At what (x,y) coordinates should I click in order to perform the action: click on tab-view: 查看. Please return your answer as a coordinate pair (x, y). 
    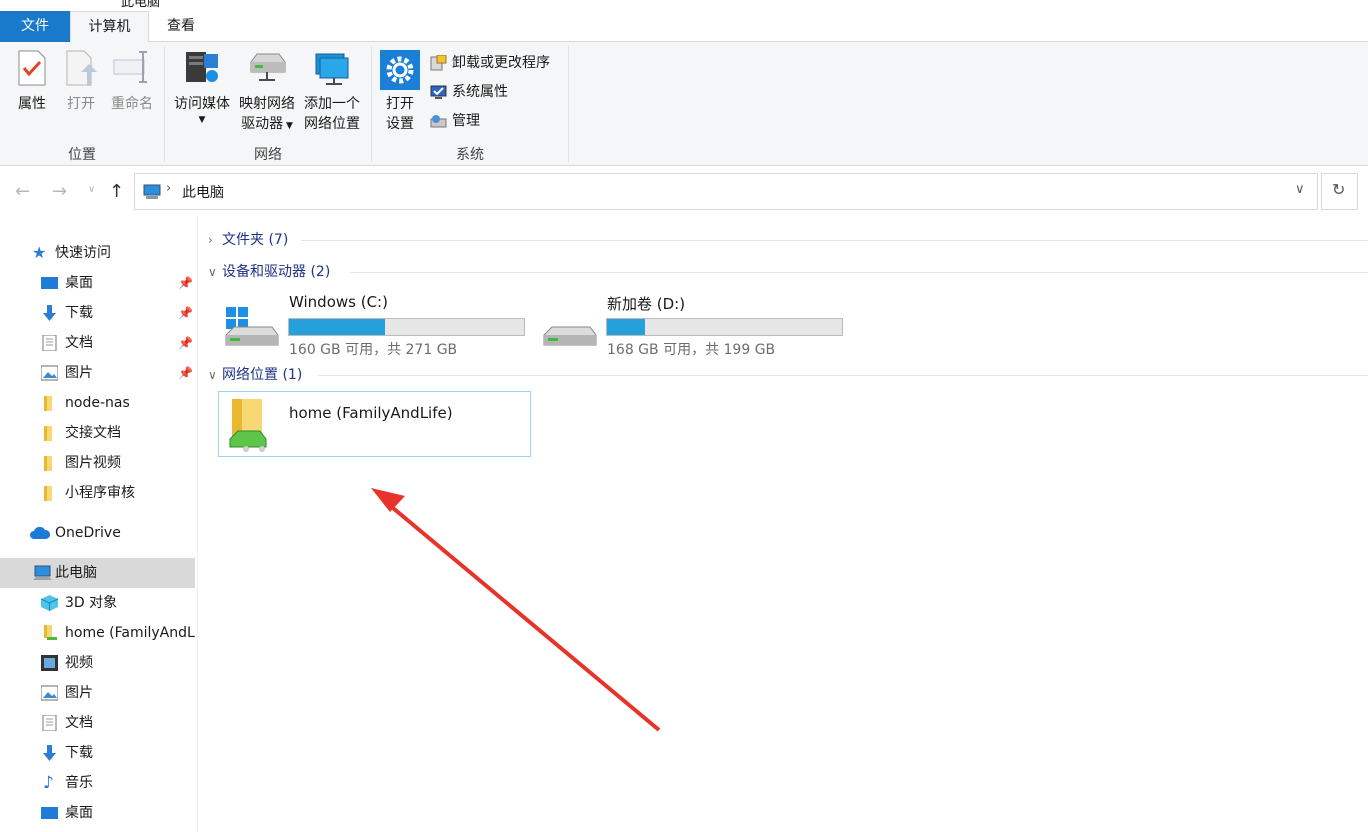
    Looking at the image, I should click on (181, 26).